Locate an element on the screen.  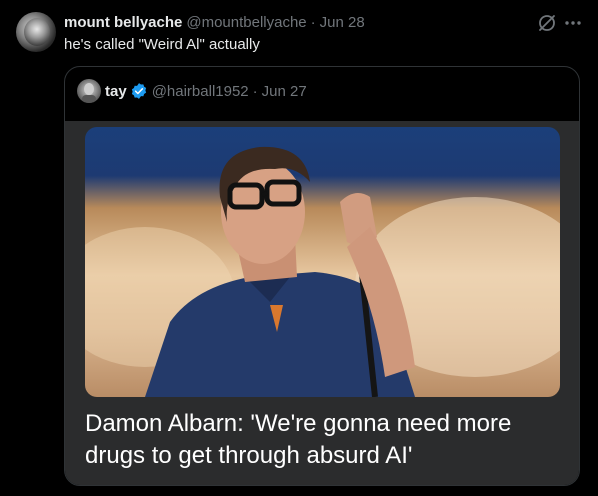
grok-icon is located at coordinates (547, 23).